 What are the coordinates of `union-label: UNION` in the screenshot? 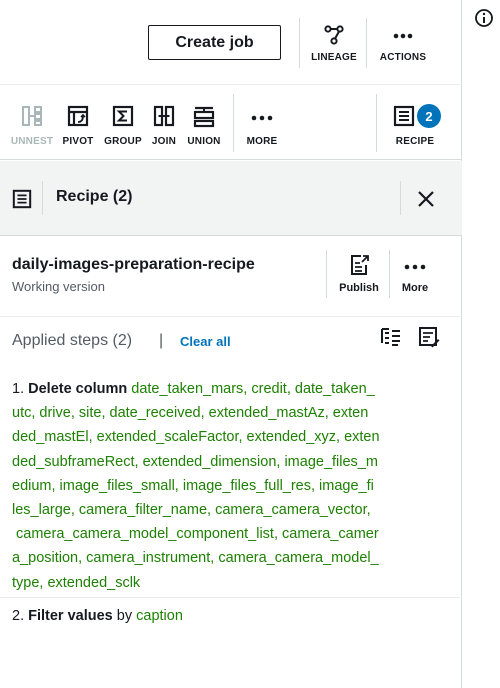 It's located at (204, 141).